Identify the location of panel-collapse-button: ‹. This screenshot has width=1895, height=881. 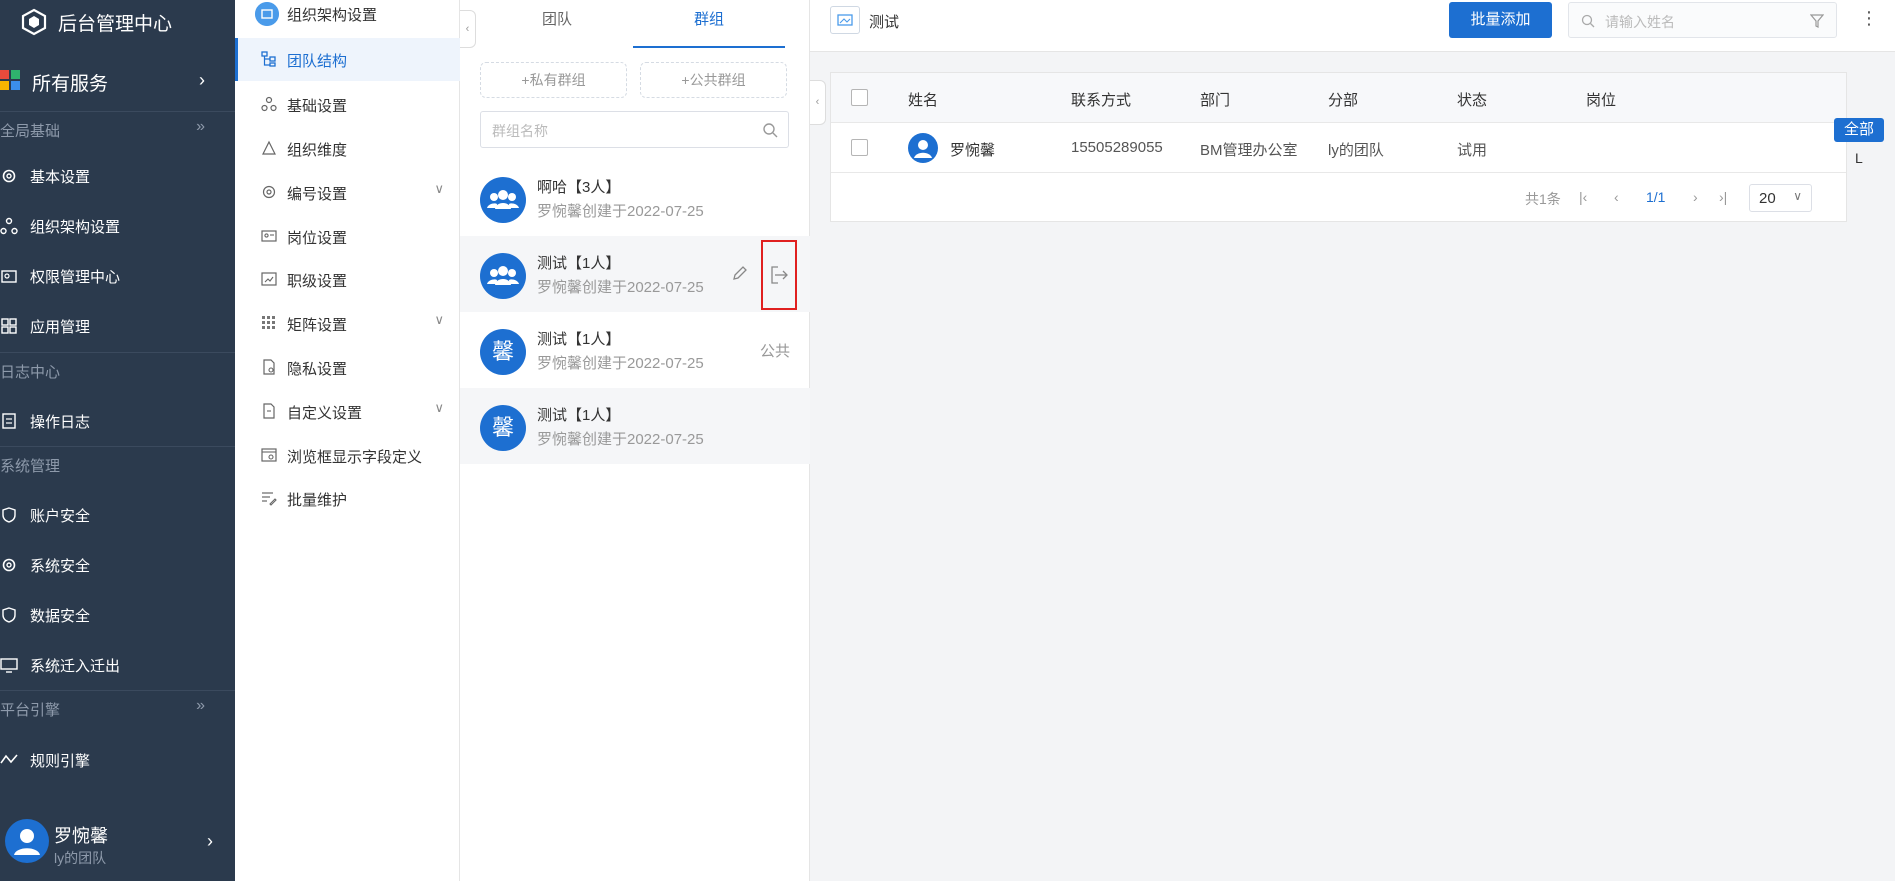
(818, 102).